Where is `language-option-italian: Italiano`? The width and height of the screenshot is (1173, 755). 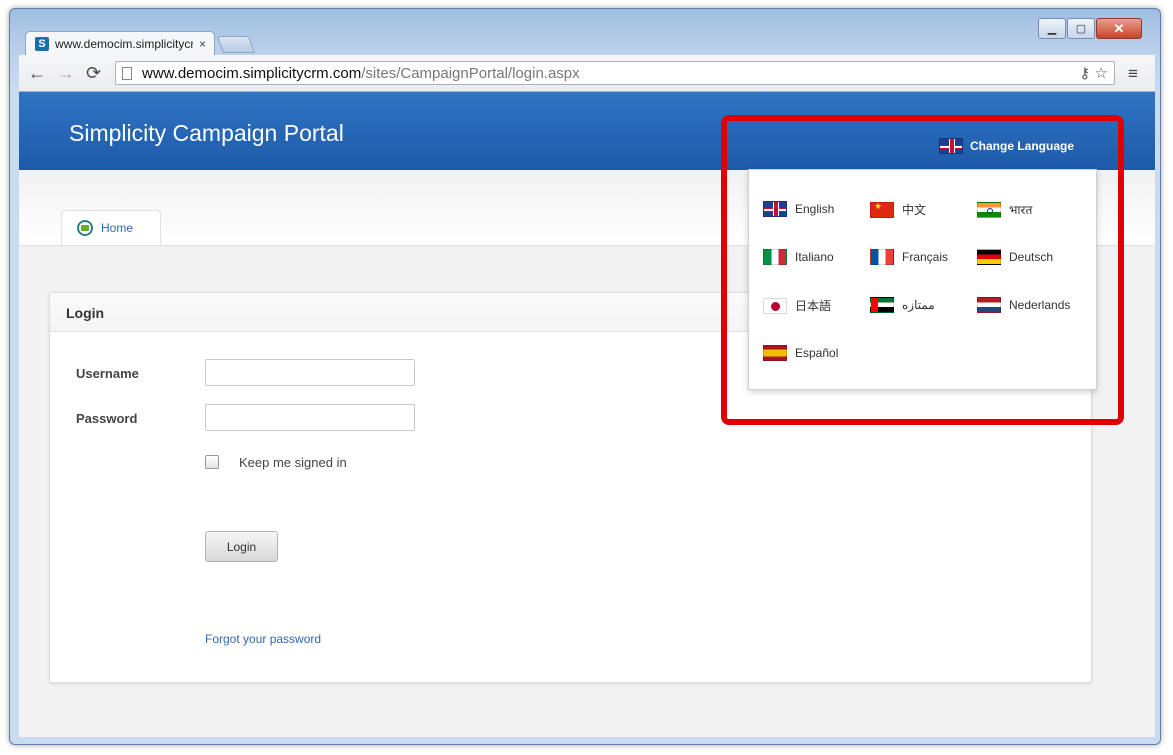
language-option-italian: Italiano is located at coordinates (798, 257).